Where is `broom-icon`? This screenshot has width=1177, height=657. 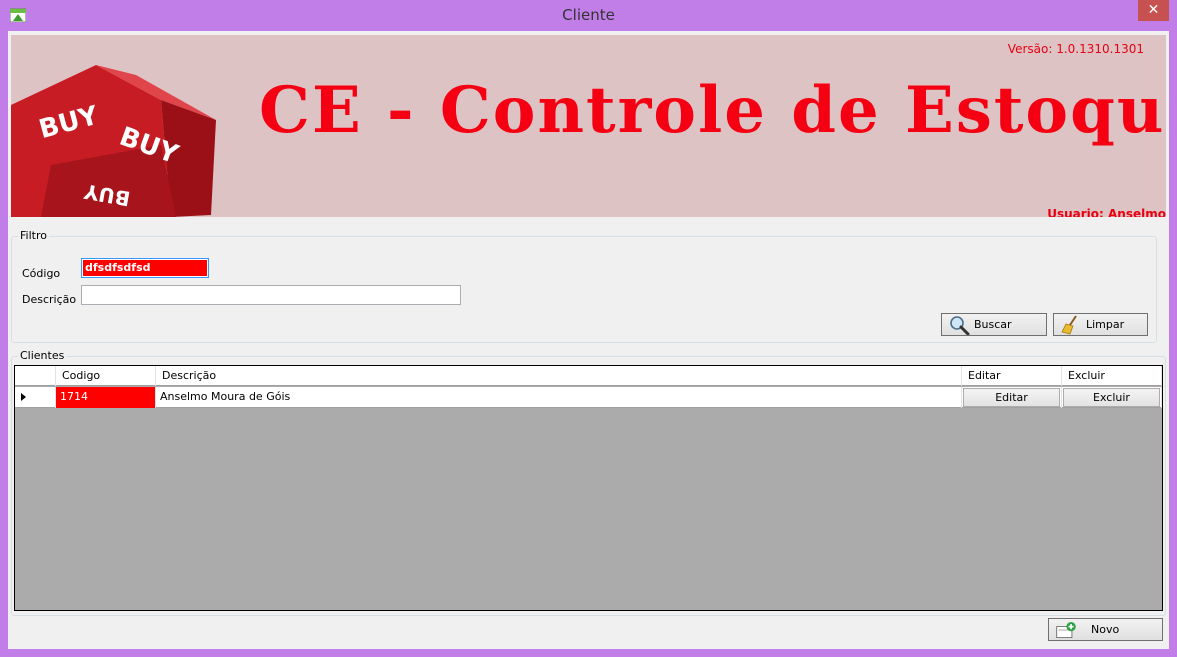
broom-icon is located at coordinates (1069, 325).